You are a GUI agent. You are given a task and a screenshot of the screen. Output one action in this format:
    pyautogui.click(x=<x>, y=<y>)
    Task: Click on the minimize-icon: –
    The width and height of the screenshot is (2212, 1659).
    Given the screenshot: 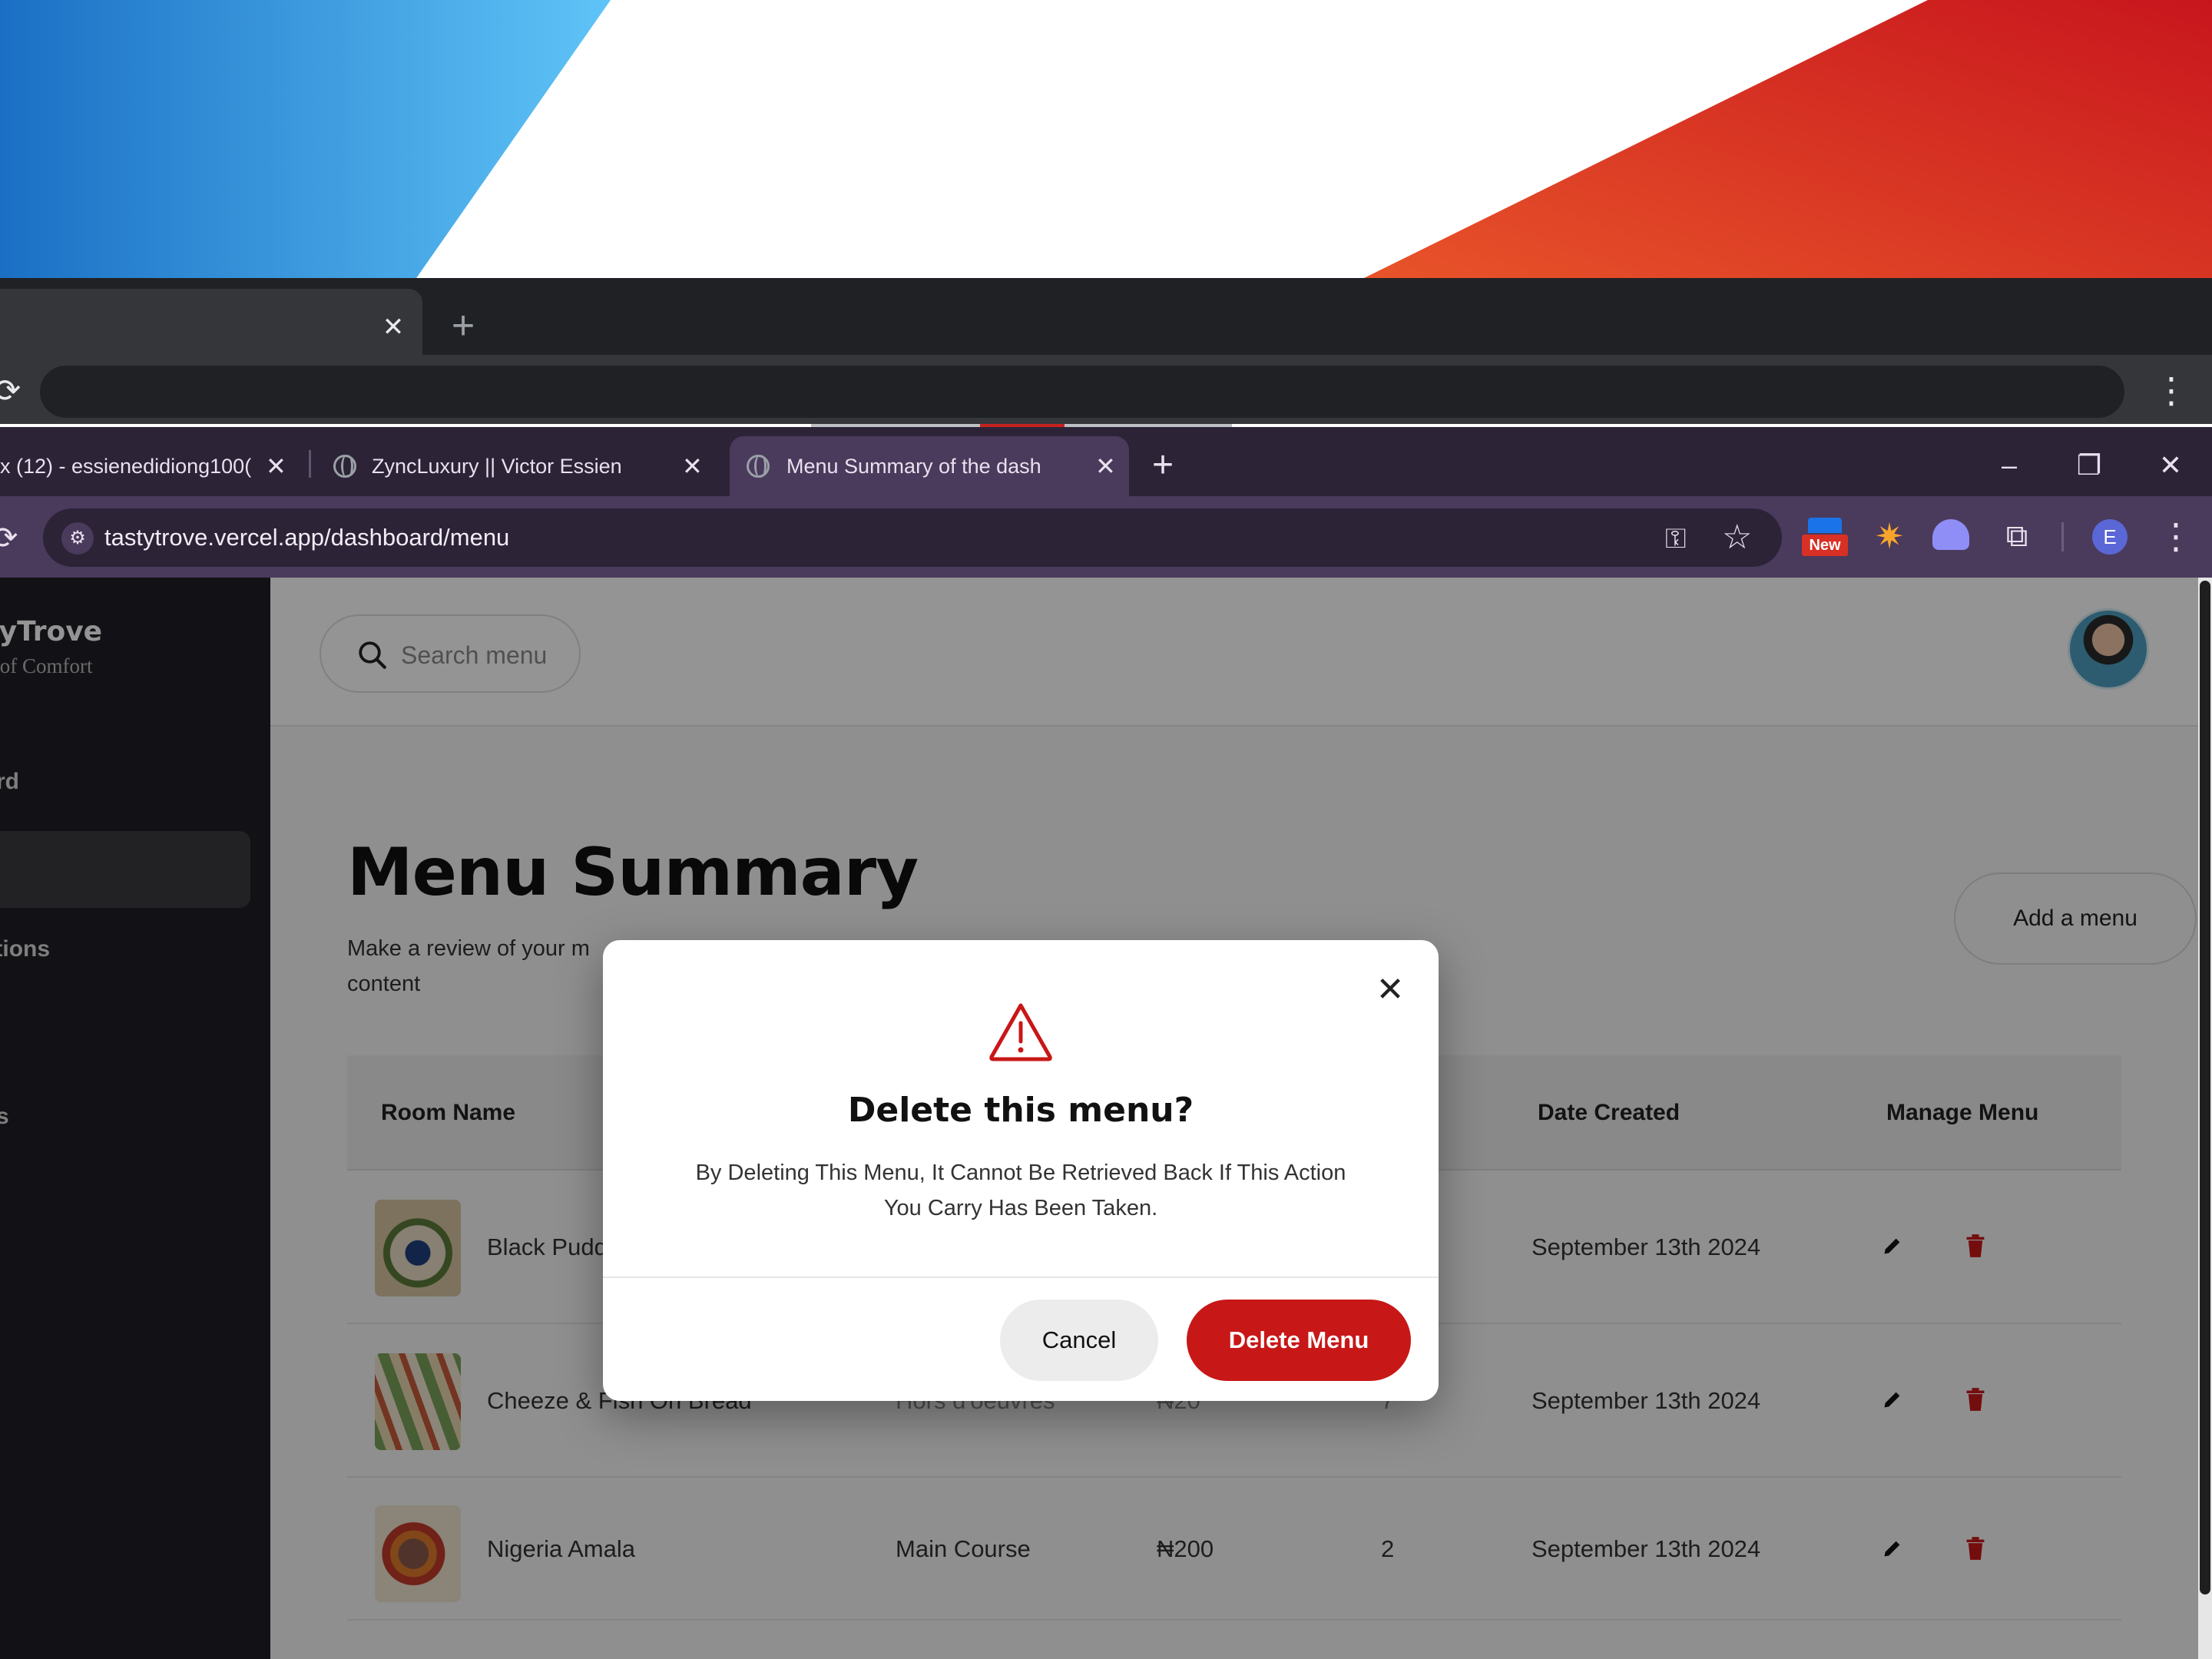 What is the action you would take?
    pyautogui.click(x=2009, y=465)
    